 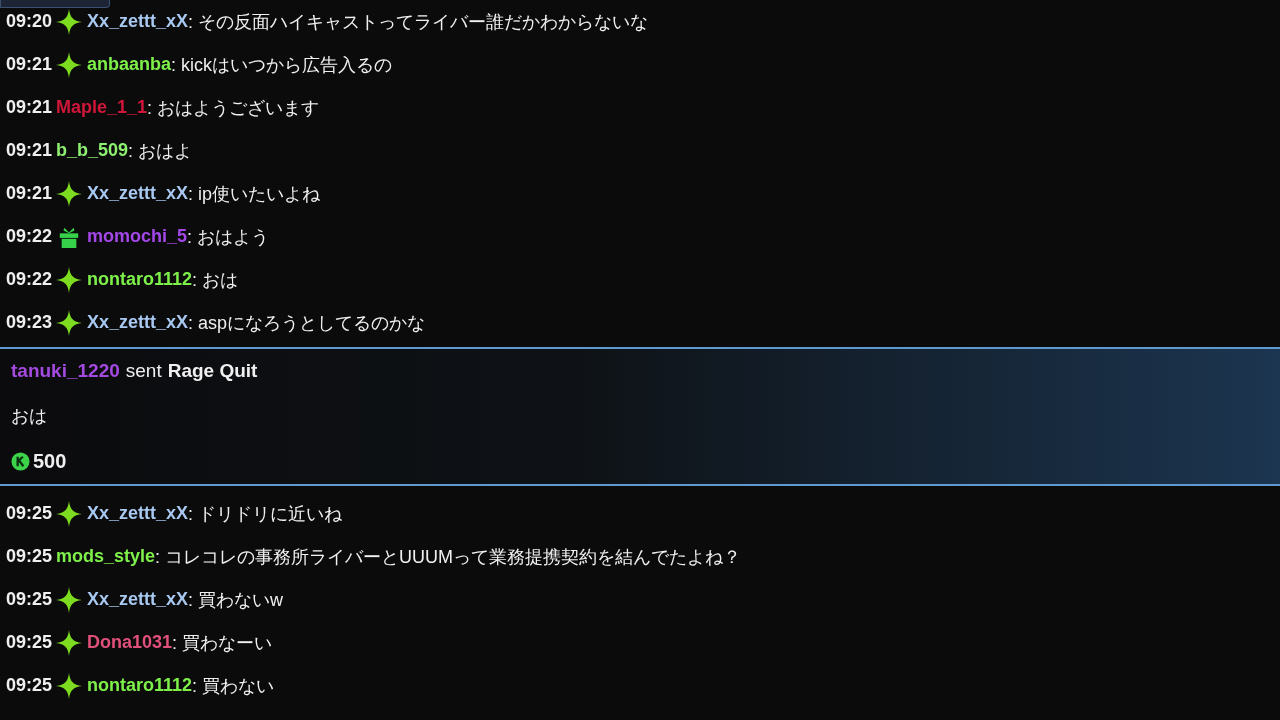 What do you see at coordinates (448, 557) in the screenshot?
I see `message-text: : コレコレの事務所ライバーとUUUMって業務提携契約を結んでたよね？` at bounding box center [448, 557].